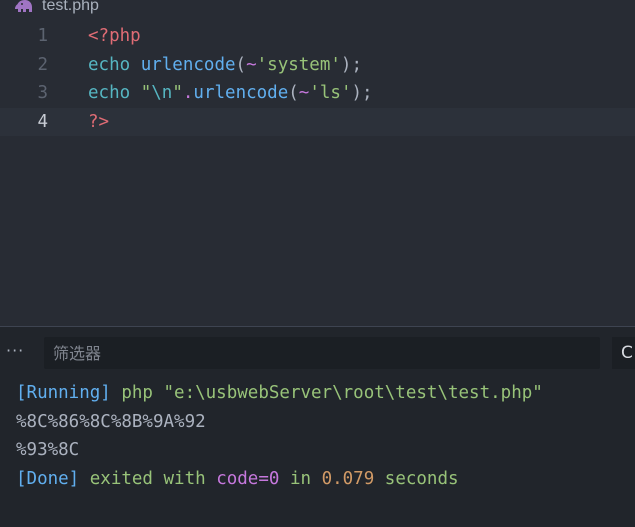 Image resolution: width=635 pixels, height=527 pixels. Describe the element at coordinates (63, 393) in the screenshot. I see `output-segment: [Running]` at that location.